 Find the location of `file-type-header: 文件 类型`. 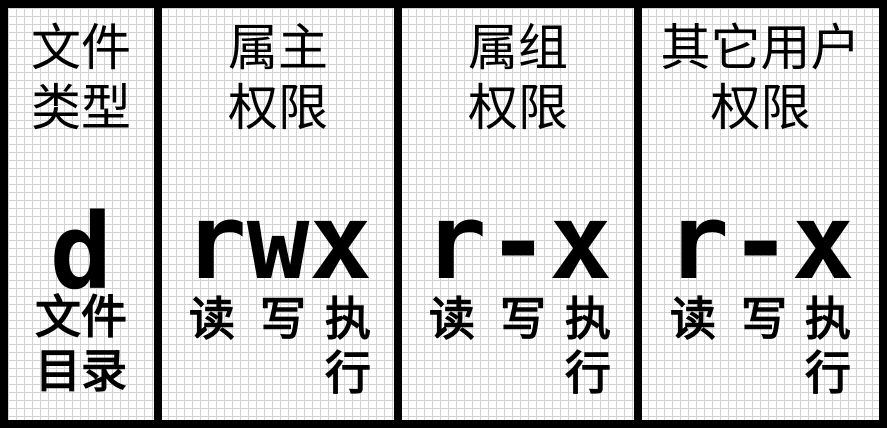

file-type-header: 文件 类型 is located at coordinates (81, 78).